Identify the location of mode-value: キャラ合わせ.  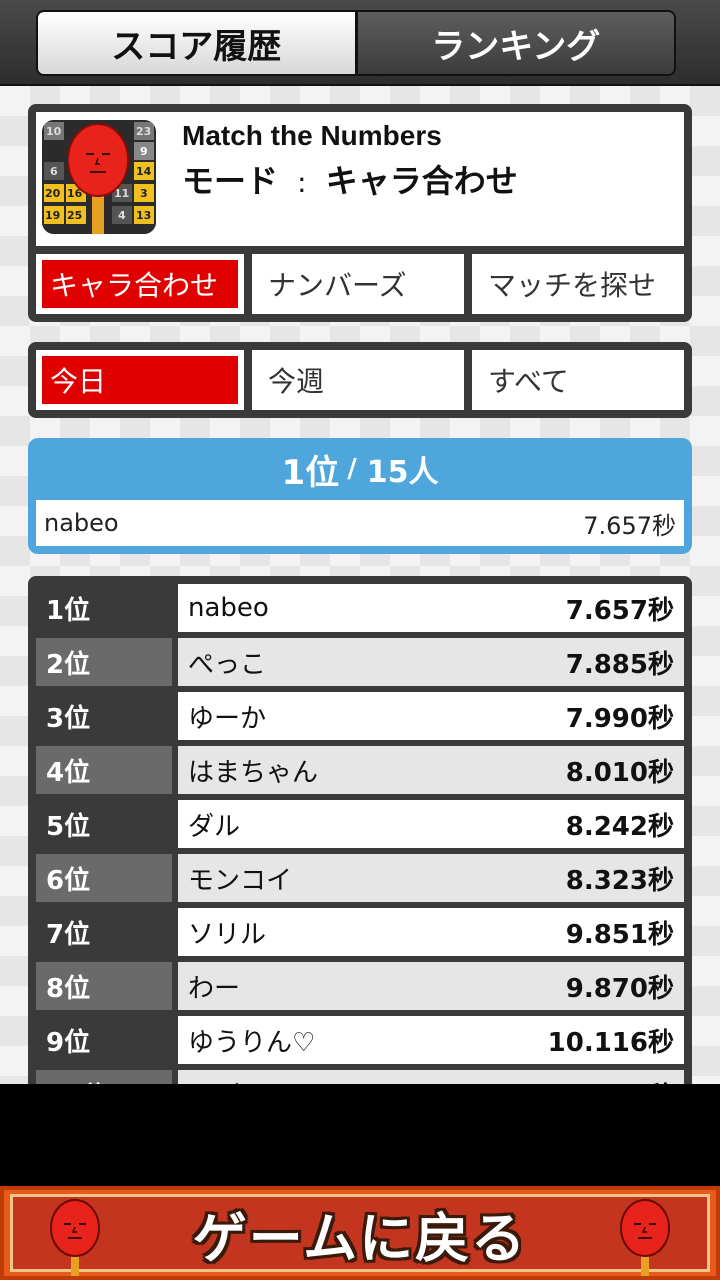
(421, 181).